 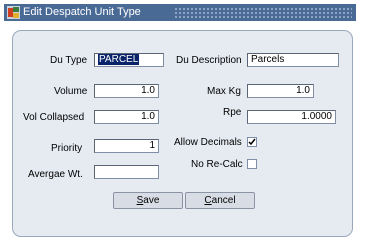 I want to click on du-type-label: Du Type, so click(x=69, y=60).